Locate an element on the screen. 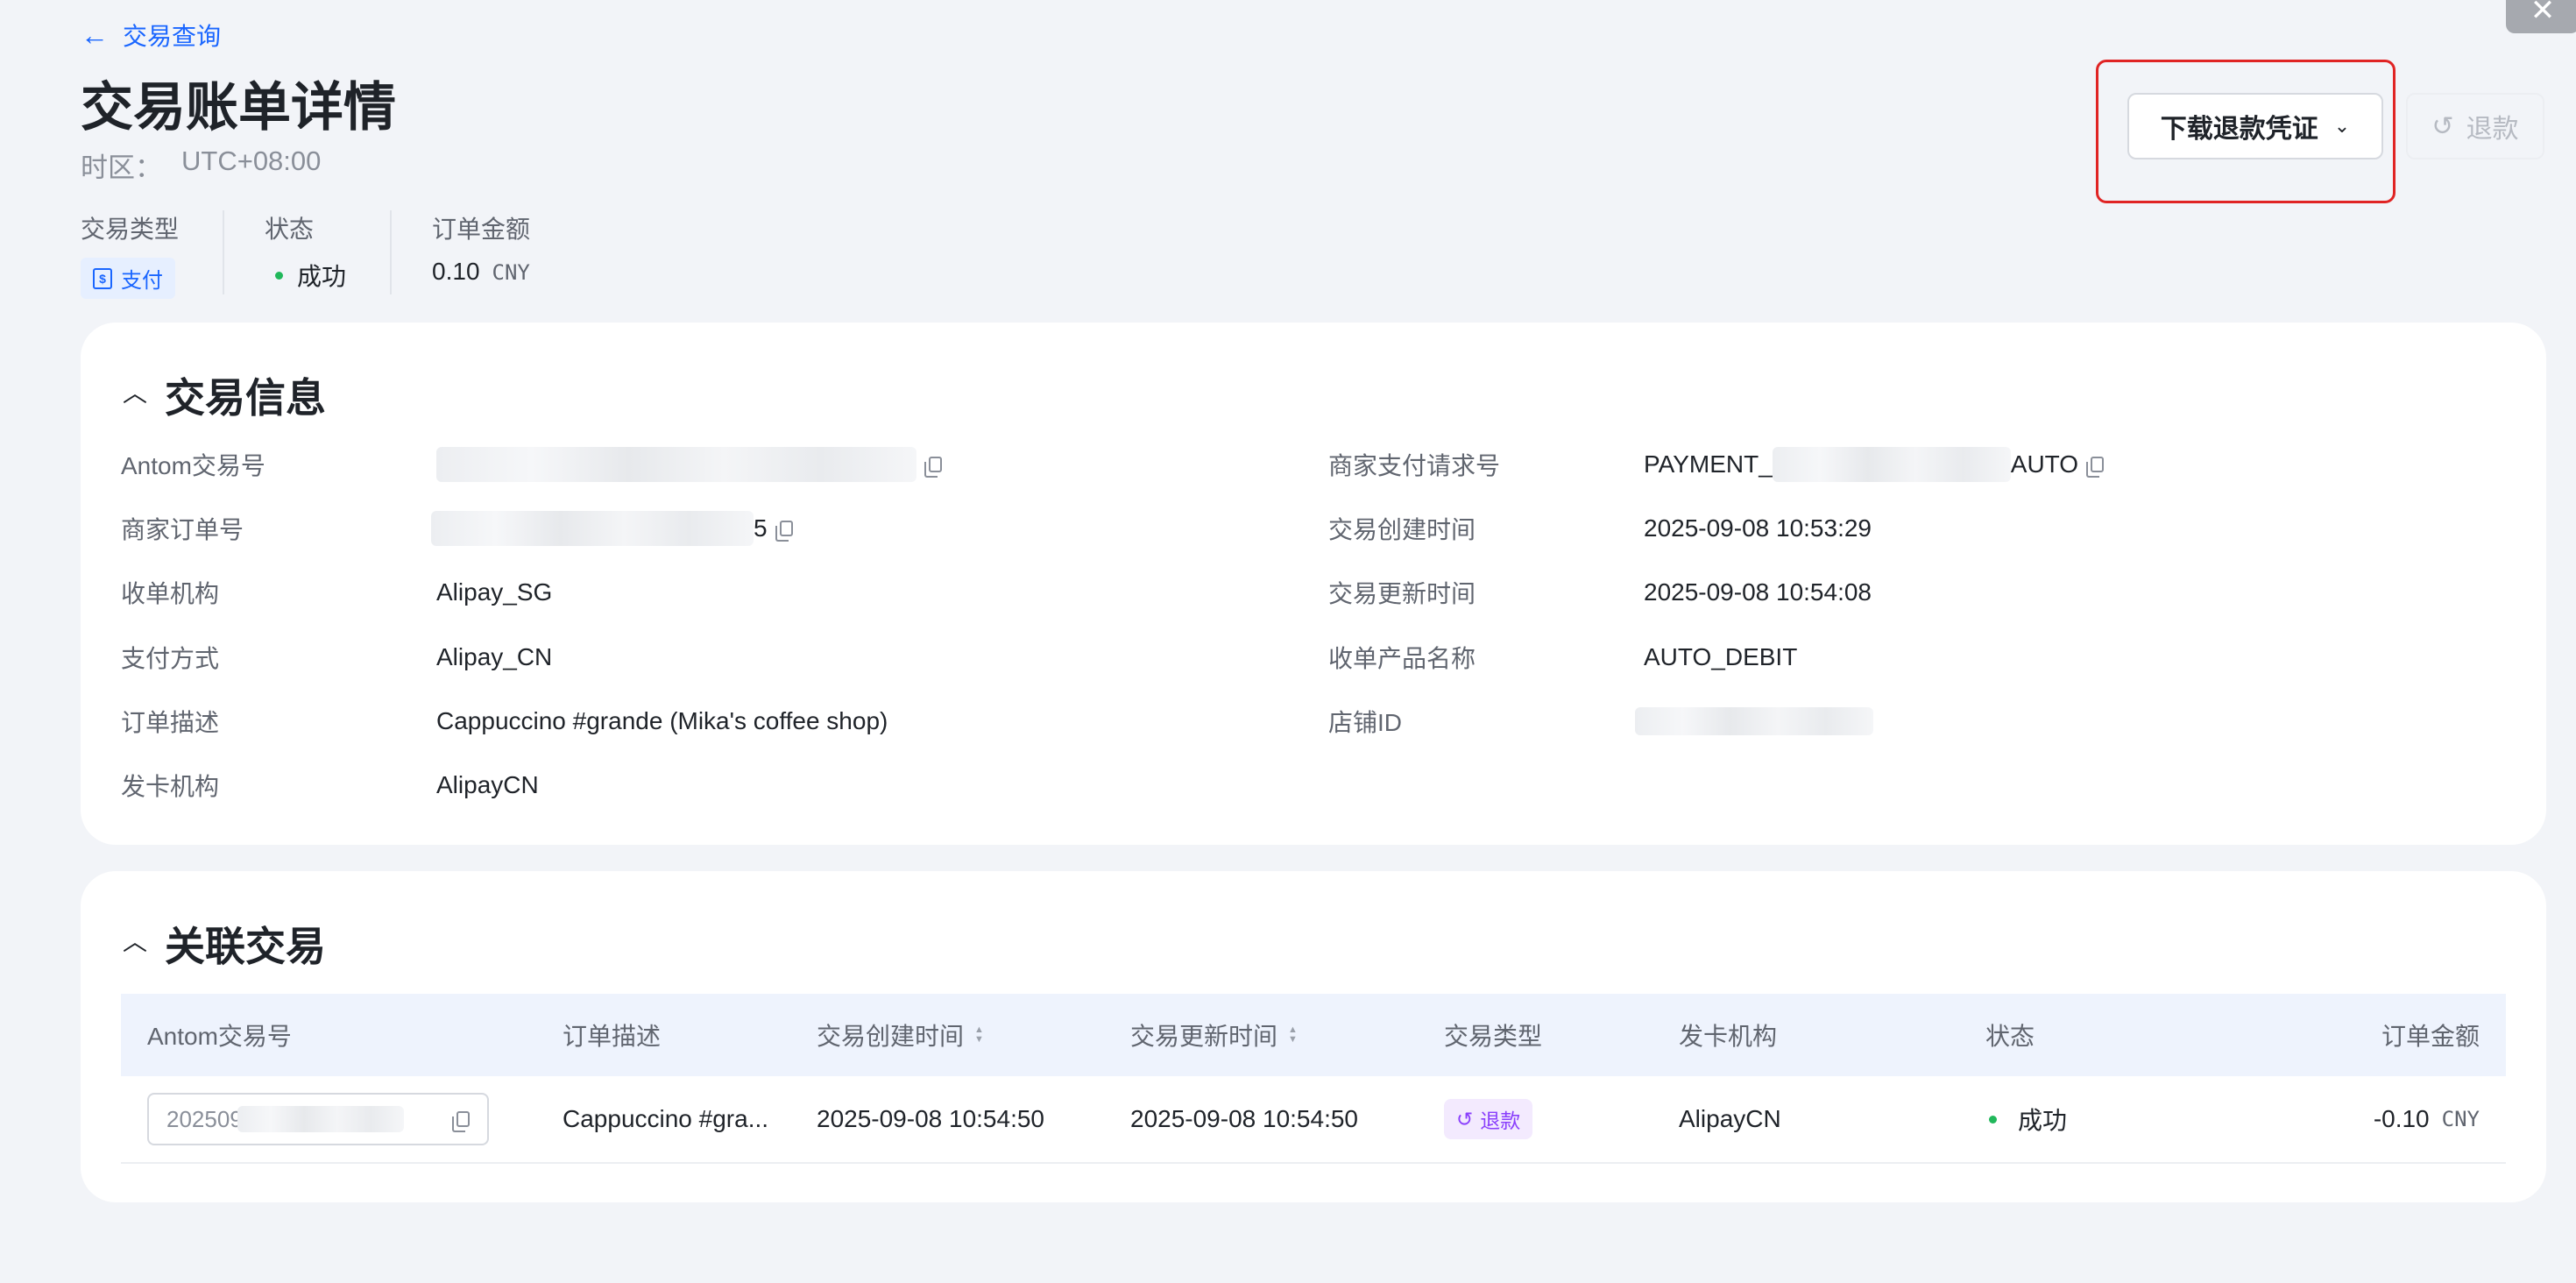 Image resolution: width=2576 pixels, height=1283 pixels. order-amount: 0.10 CNY is located at coordinates (481, 272).